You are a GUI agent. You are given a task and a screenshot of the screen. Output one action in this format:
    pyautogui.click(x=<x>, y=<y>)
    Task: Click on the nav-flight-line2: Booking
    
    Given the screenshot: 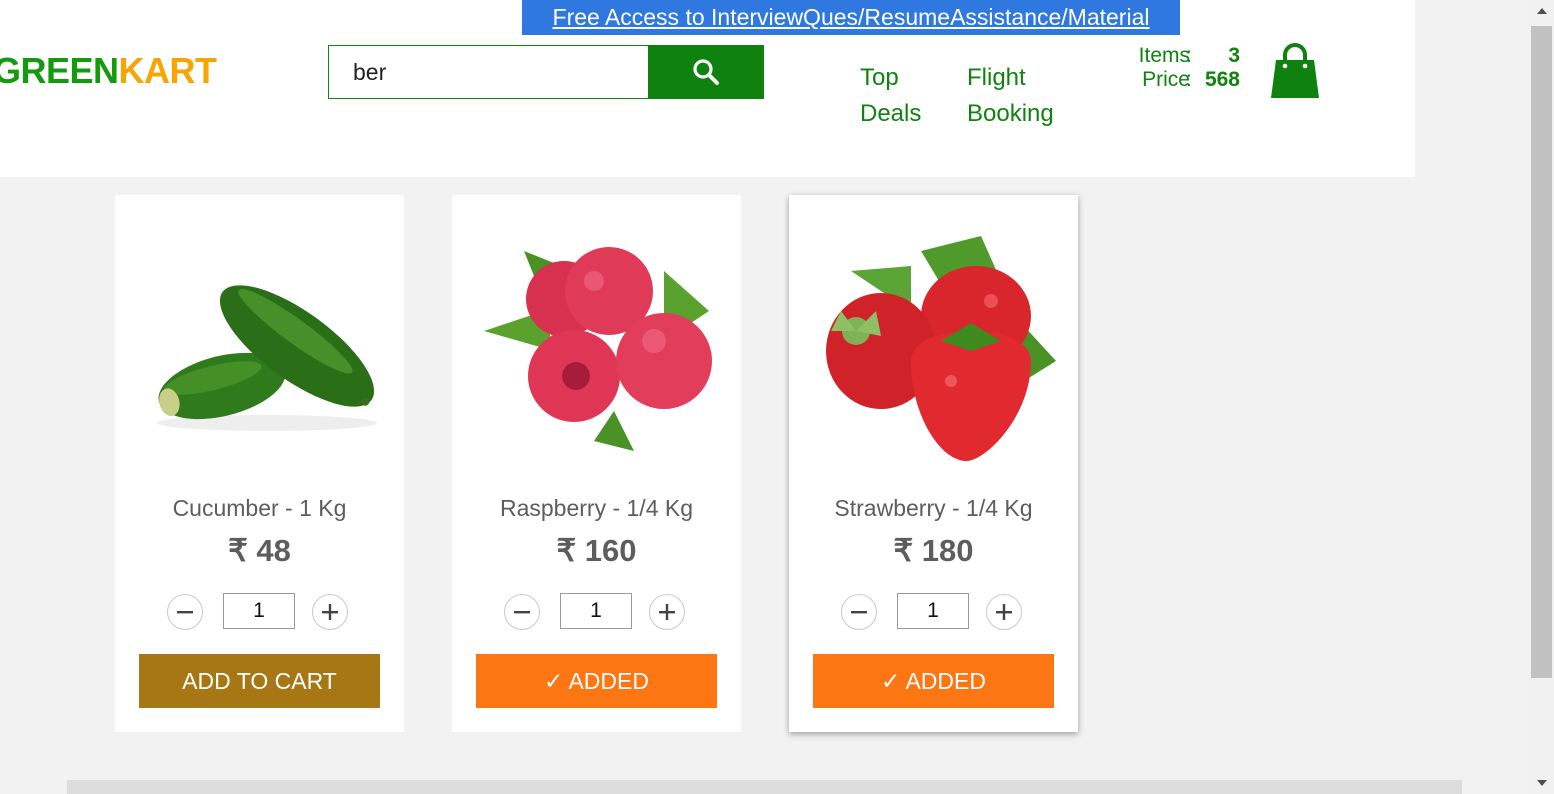 What is the action you would take?
    pyautogui.click(x=1010, y=113)
    